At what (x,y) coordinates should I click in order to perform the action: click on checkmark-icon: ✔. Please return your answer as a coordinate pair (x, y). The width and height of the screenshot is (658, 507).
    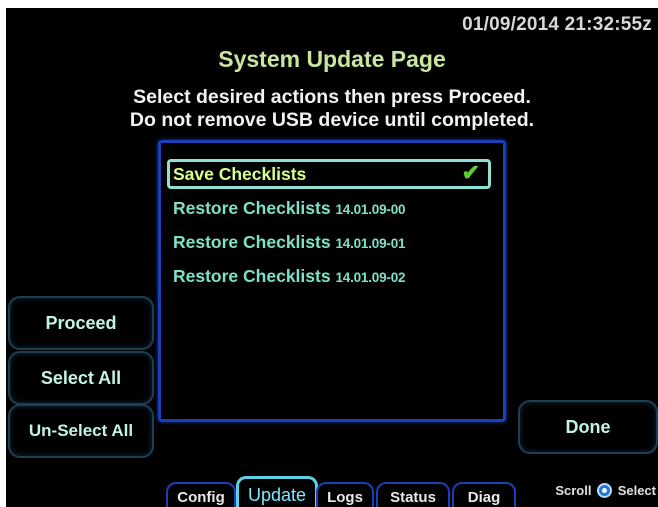
    Looking at the image, I should click on (470, 172).